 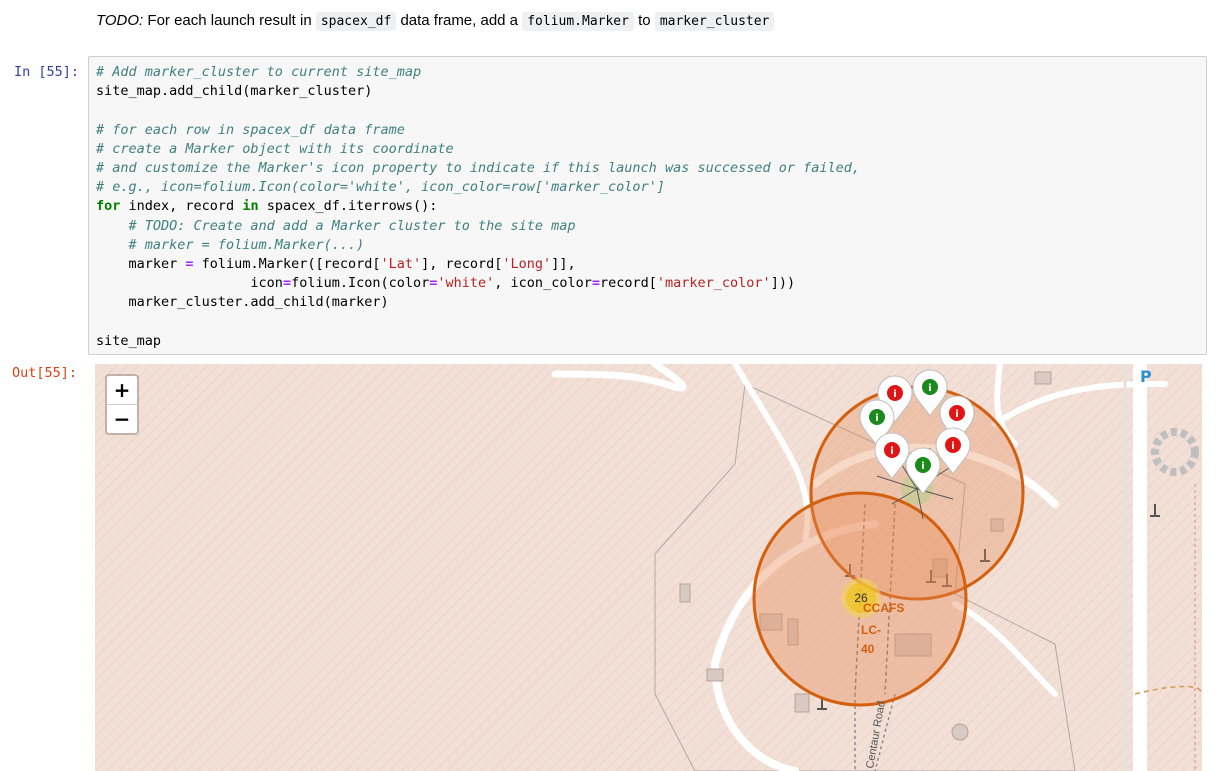 I want to click on code-token: spacex_df.iterrows():, so click(x=348, y=206).